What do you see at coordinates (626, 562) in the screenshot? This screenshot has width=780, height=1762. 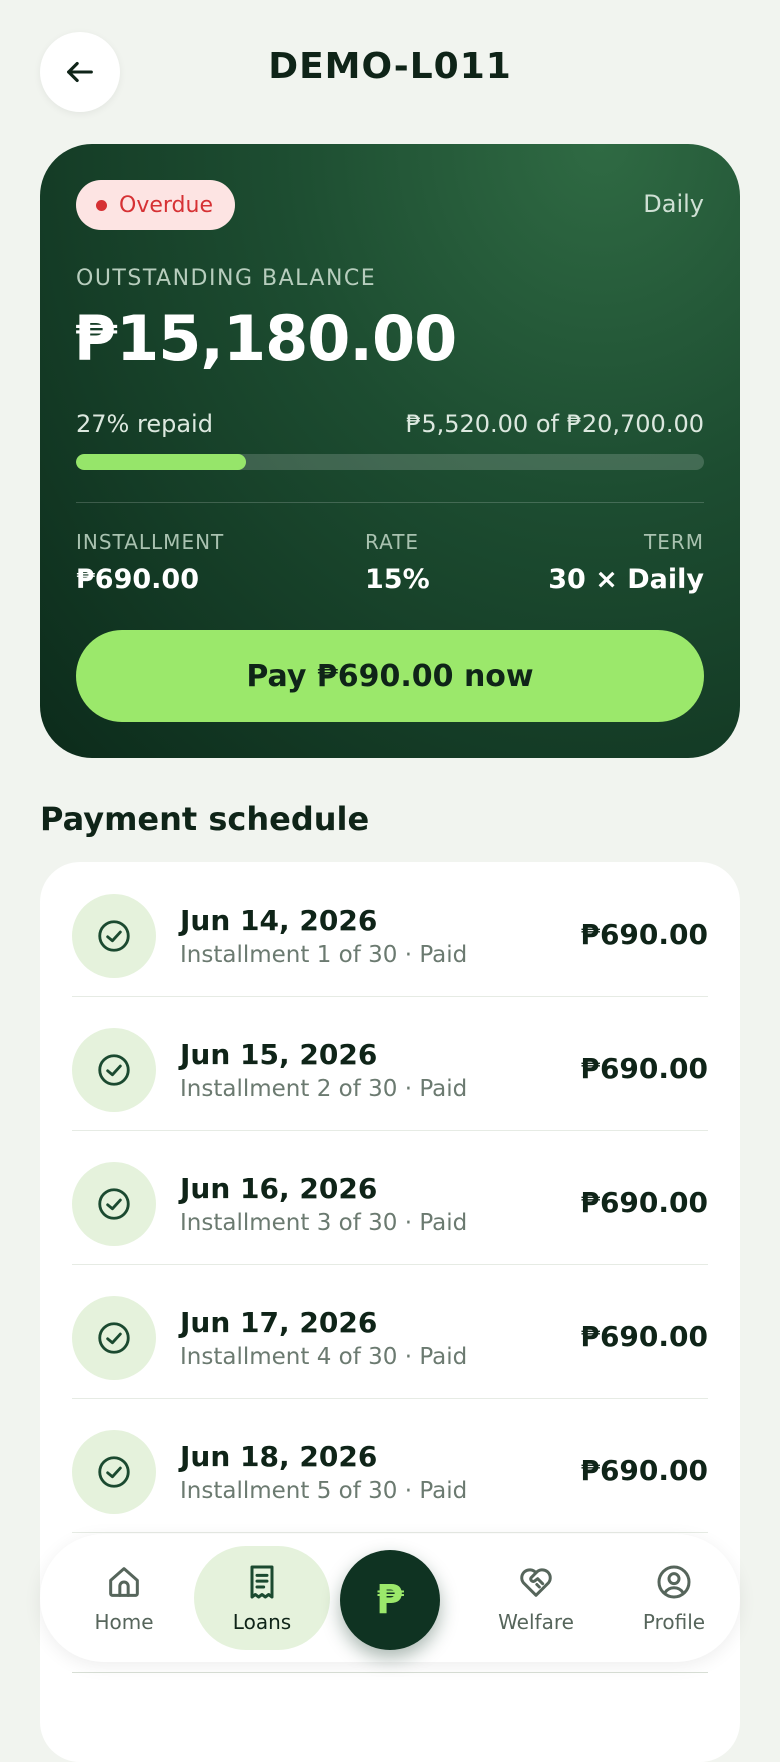 I see `term-stat: TERM 30 × Daily` at bounding box center [626, 562].